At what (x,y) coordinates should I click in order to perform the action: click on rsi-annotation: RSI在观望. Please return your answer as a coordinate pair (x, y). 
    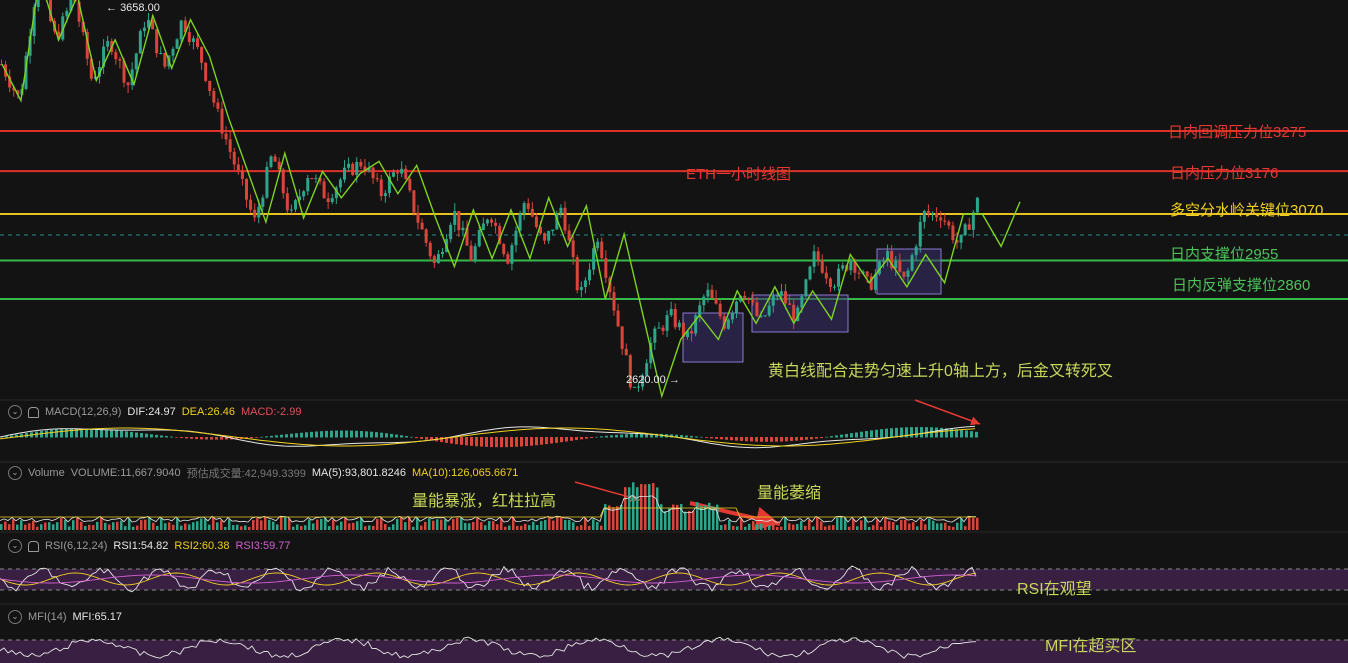
    Looking at the image, I should click on (1054, 589).